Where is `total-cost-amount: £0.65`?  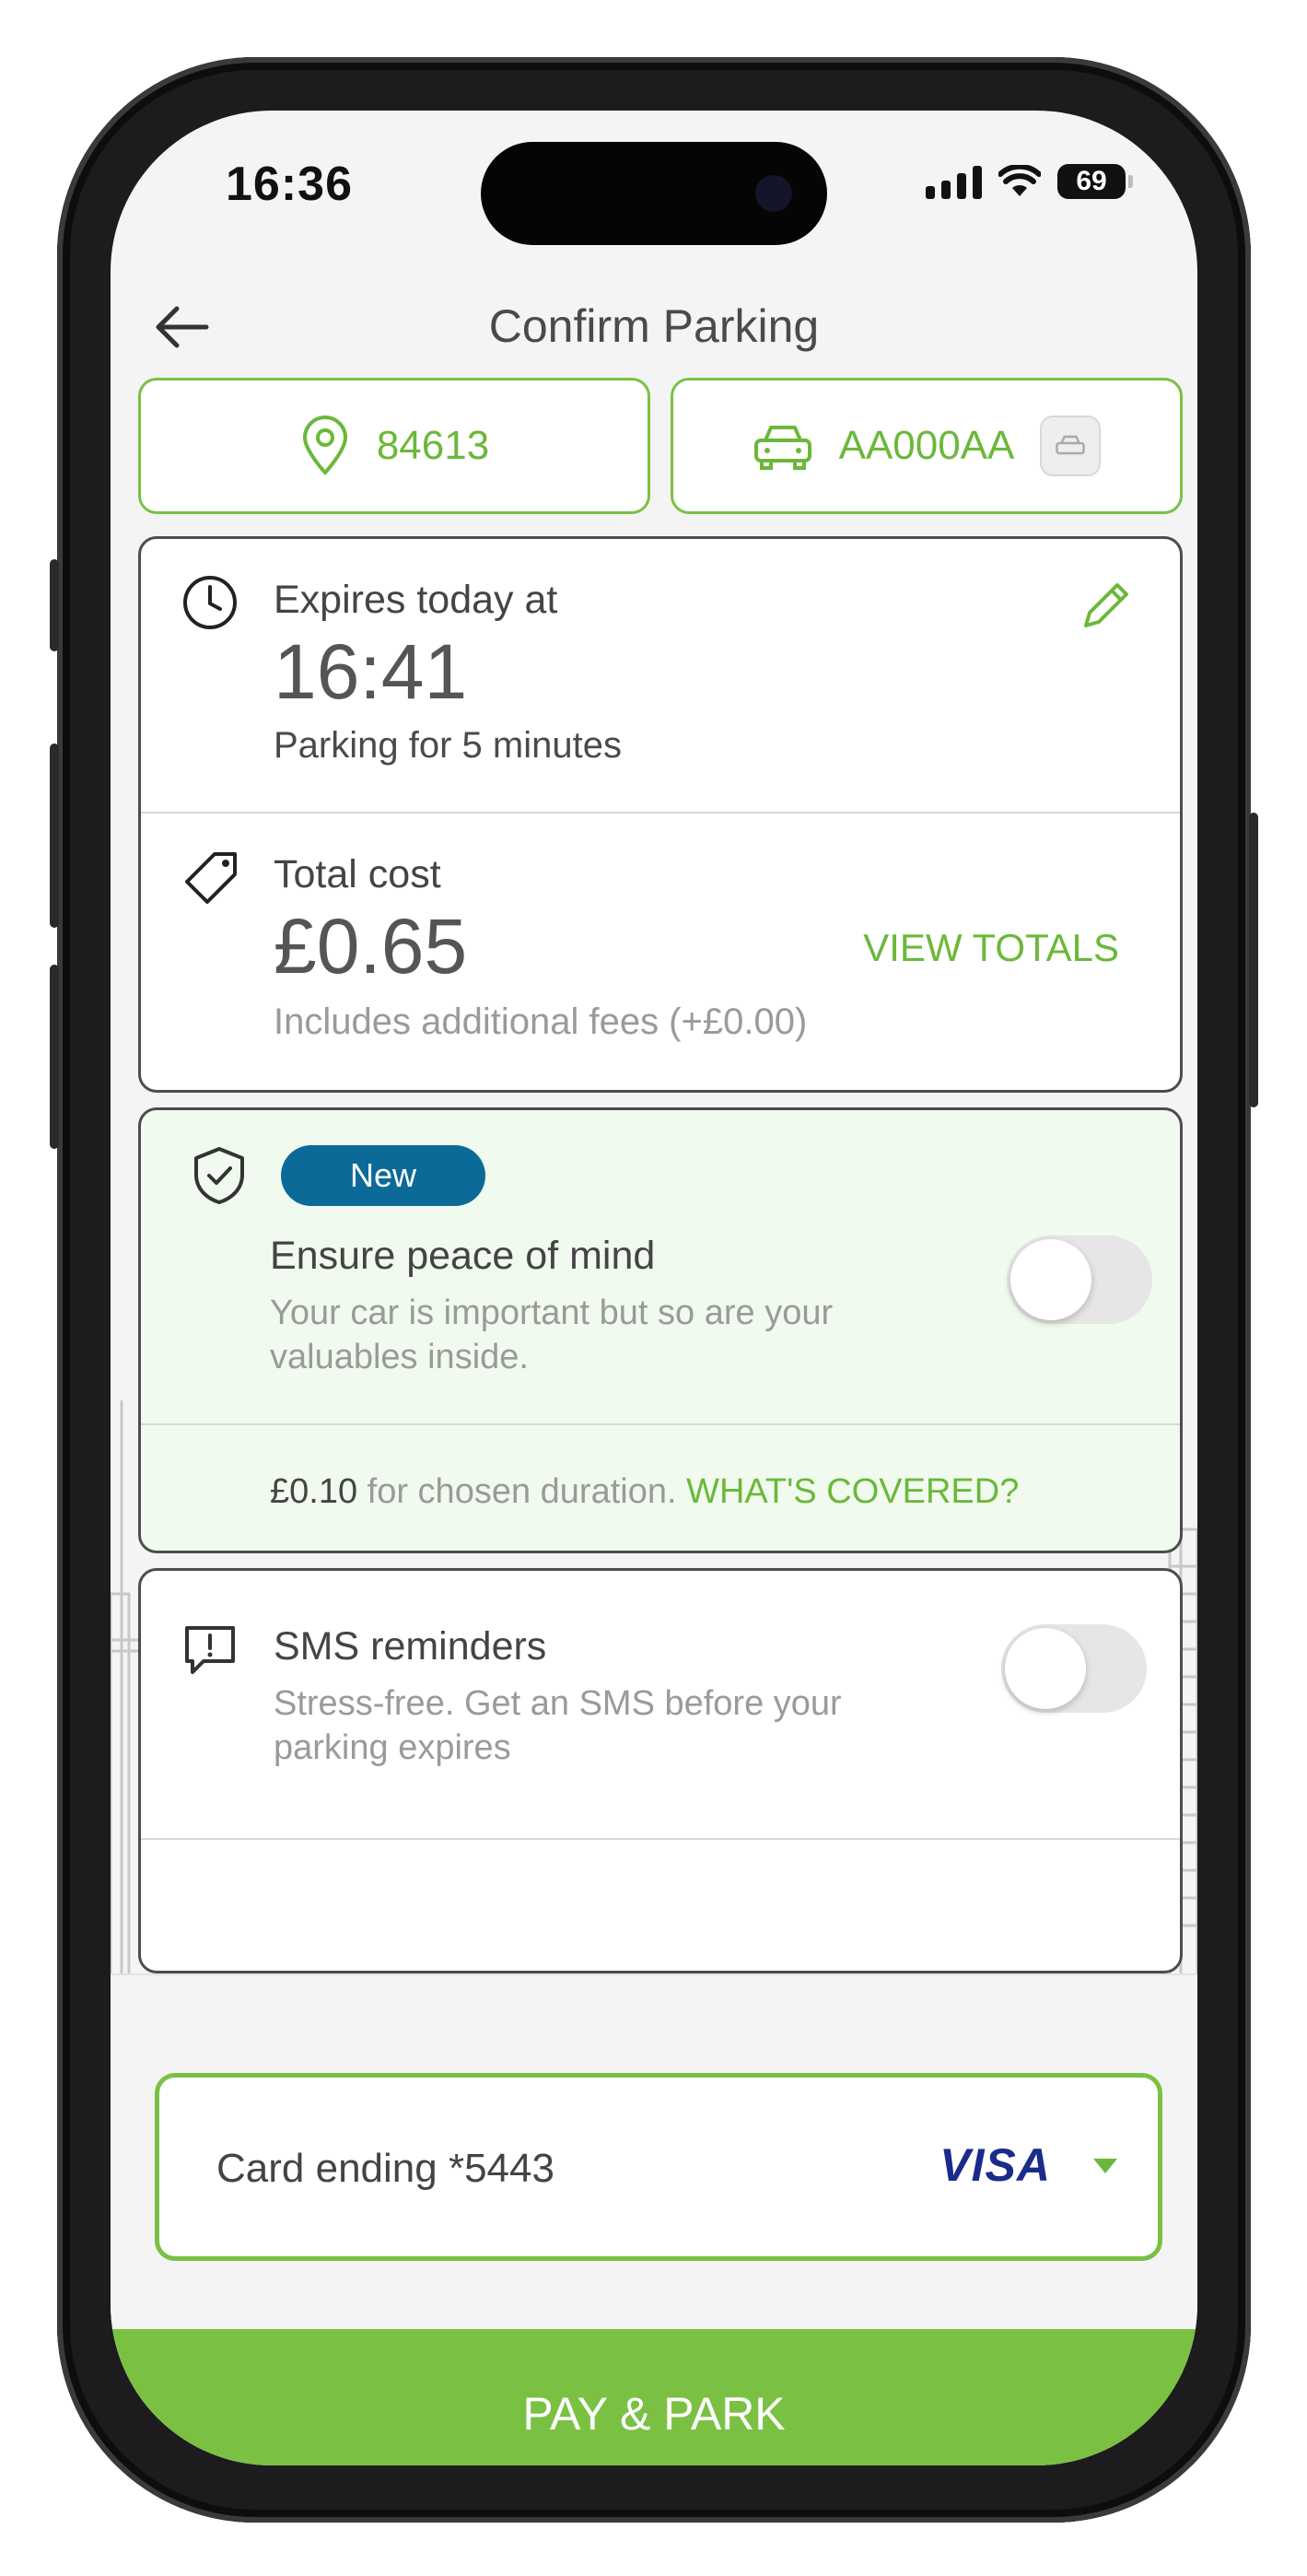
total-cost-amount: £0.65 is located at coordinates (371, 946).